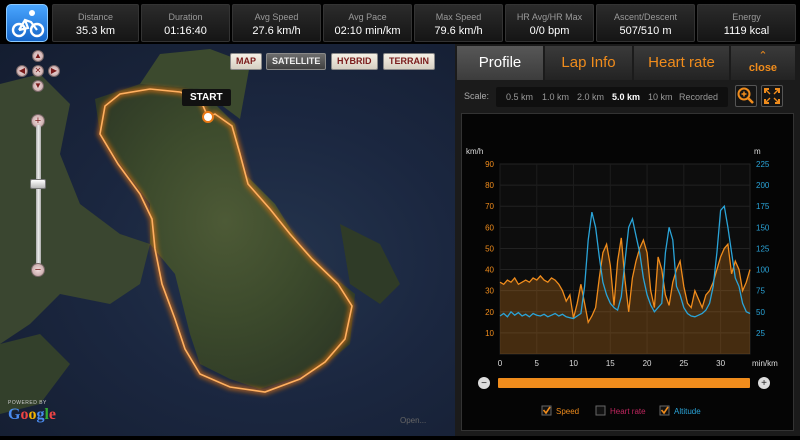 The width and height of the screenshot is (800, 440). What do you see at coordinates (489, 333) in the screenshot?
I see `left-tick-label: 10` at bounding box center [489, 333].